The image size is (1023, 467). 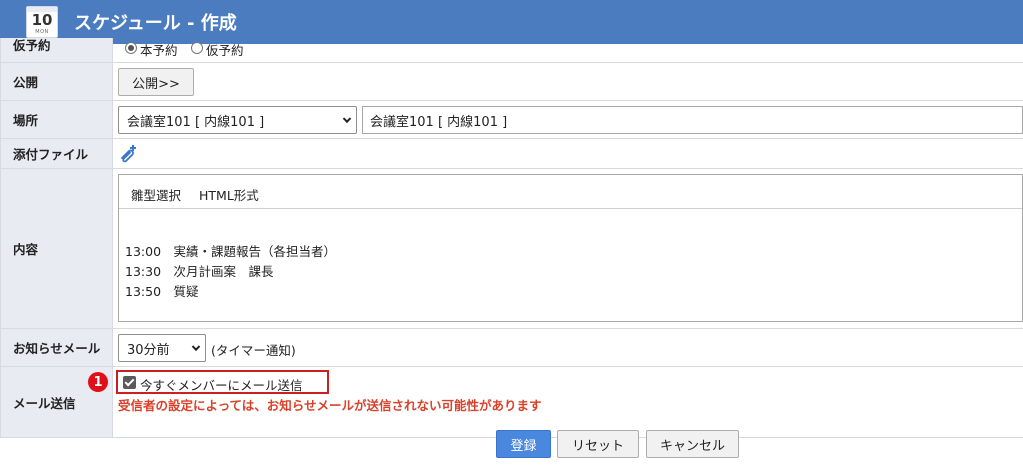 What do you see at coordinates (56, 50) in the screenshot?
I see `reservation-label: 仮予約` at bounding box center [56, 50].